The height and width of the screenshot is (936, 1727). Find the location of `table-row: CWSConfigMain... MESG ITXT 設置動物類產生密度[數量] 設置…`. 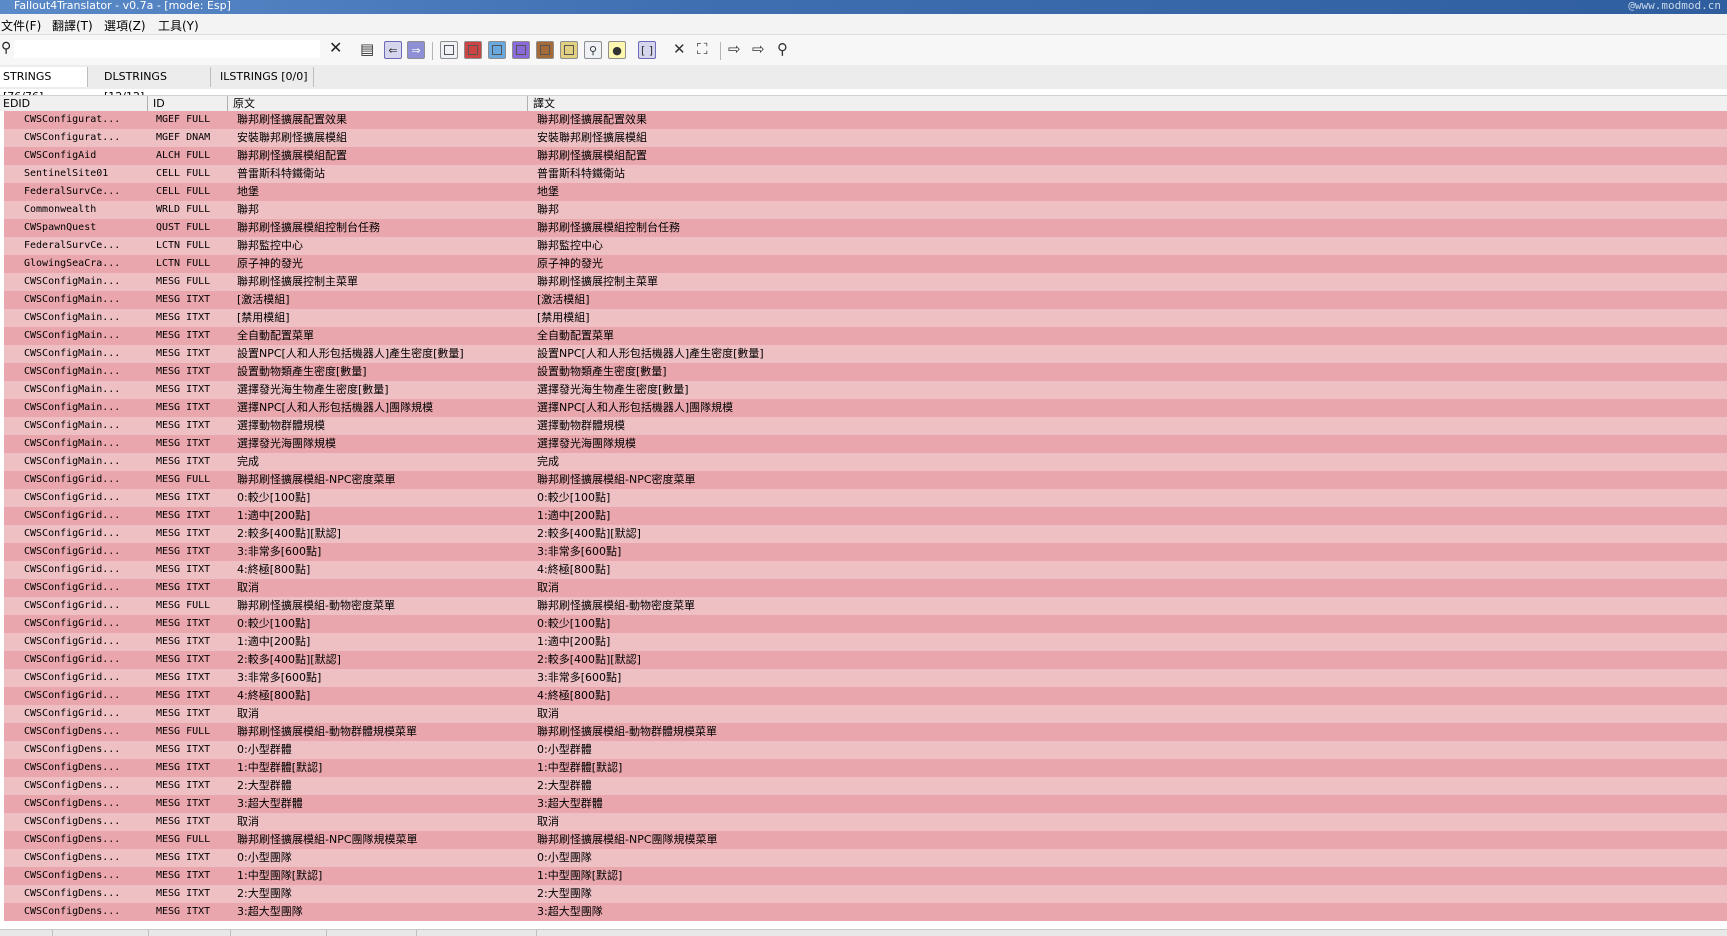

table-row: CWSConfigMain... MESG ITXT 設置動物類產生密度[數量] 設置… is located at coordinates (863, 372).